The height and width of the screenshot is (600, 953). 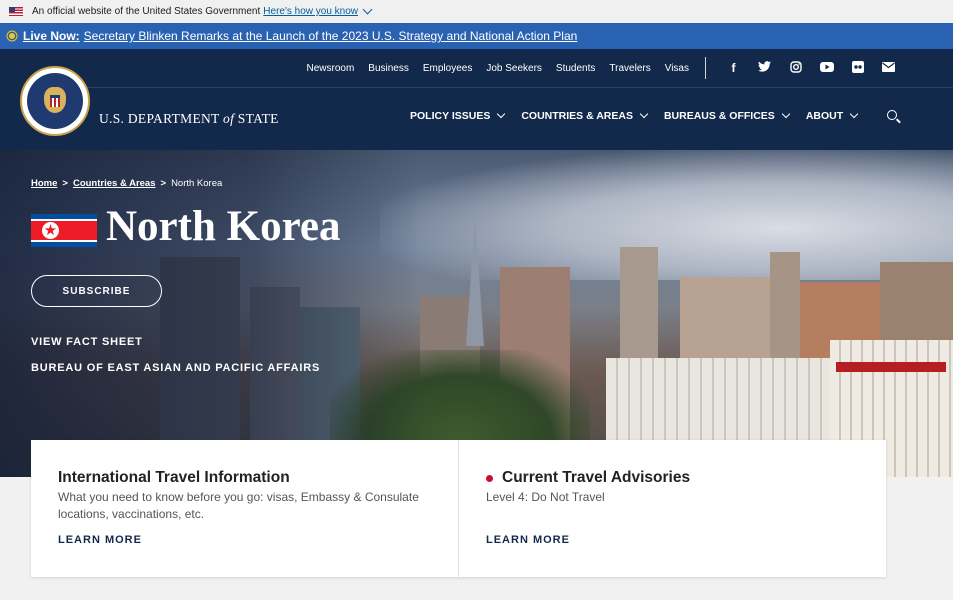 I want to click on alert-live-label: Live Now:, so click(x=51, y=36).